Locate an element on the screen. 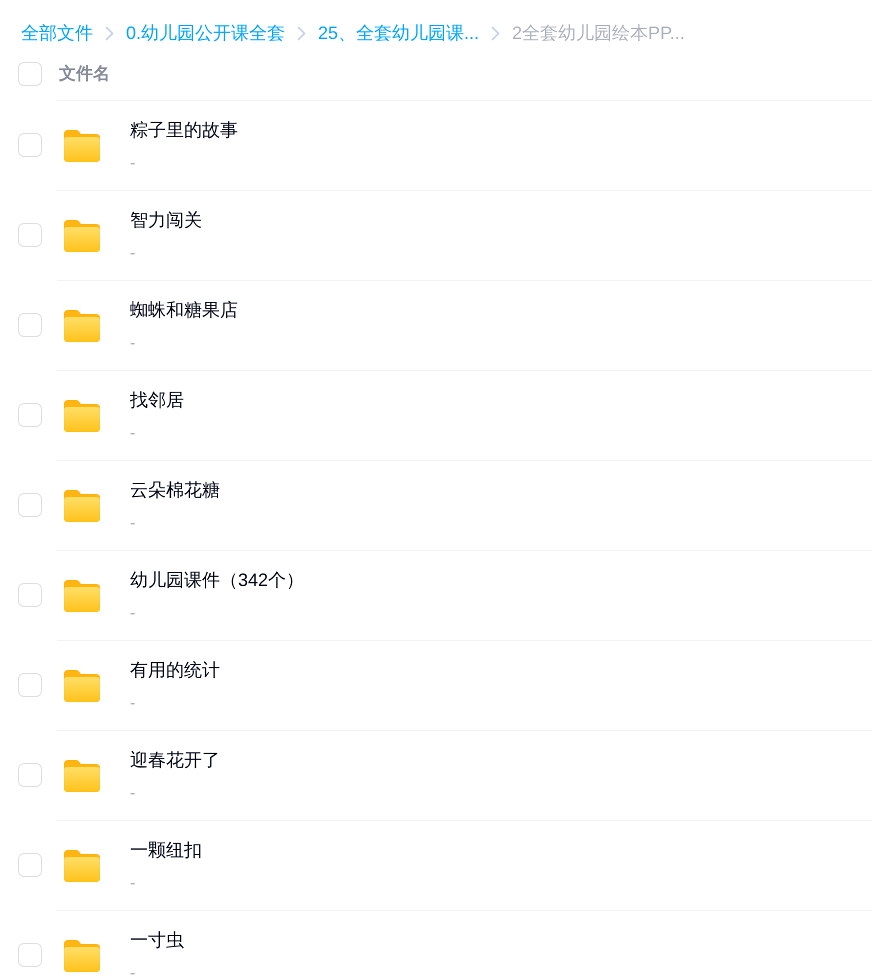  folder-name: 粽子里的故事 is located at coordinates (184, 130).